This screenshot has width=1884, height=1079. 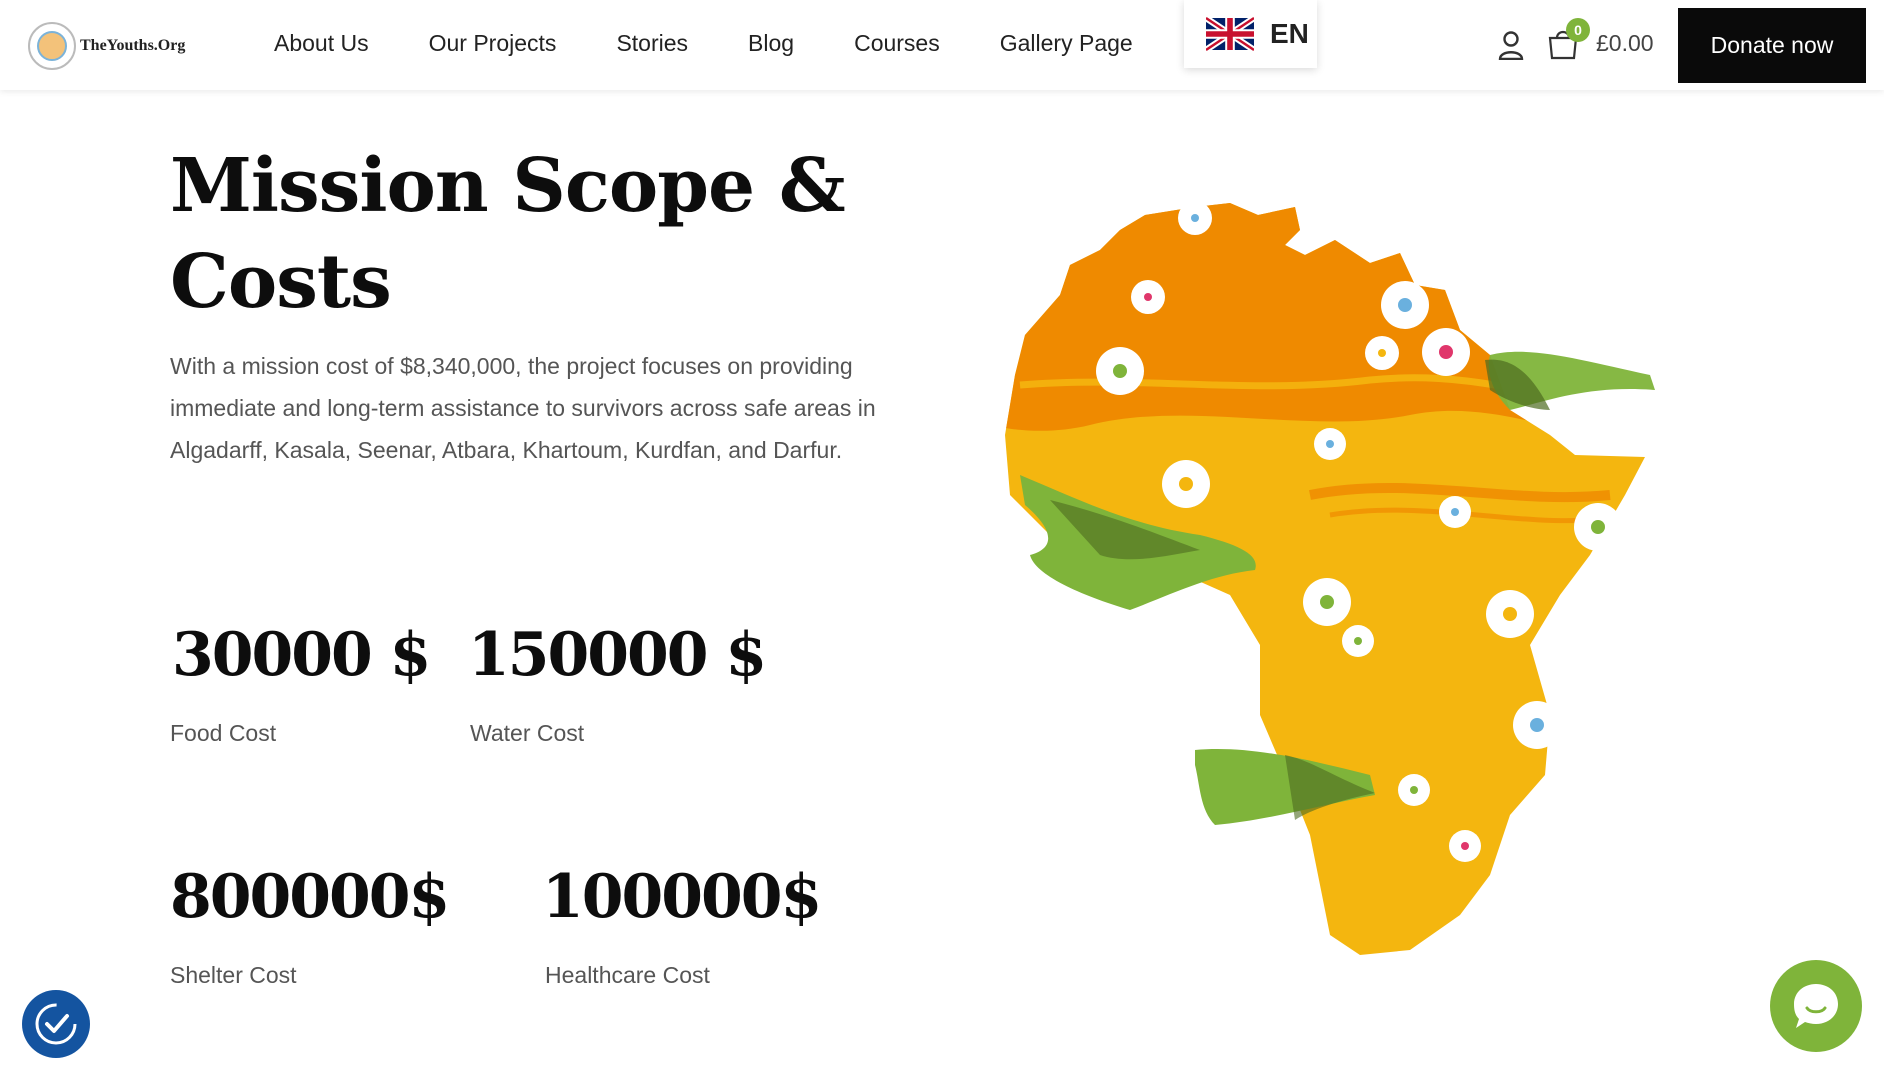 I want to click on donate-button: Donate now, so click(x=1772, y=45).